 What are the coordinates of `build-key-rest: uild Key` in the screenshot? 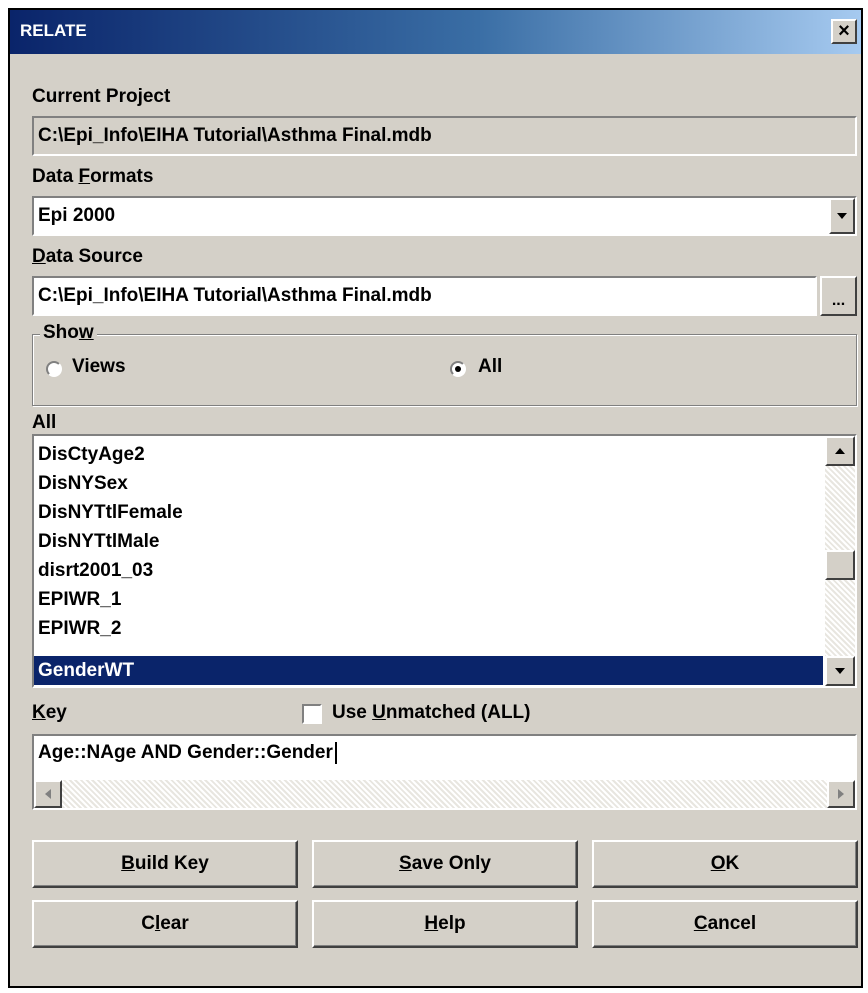 It's located at (171, 863).